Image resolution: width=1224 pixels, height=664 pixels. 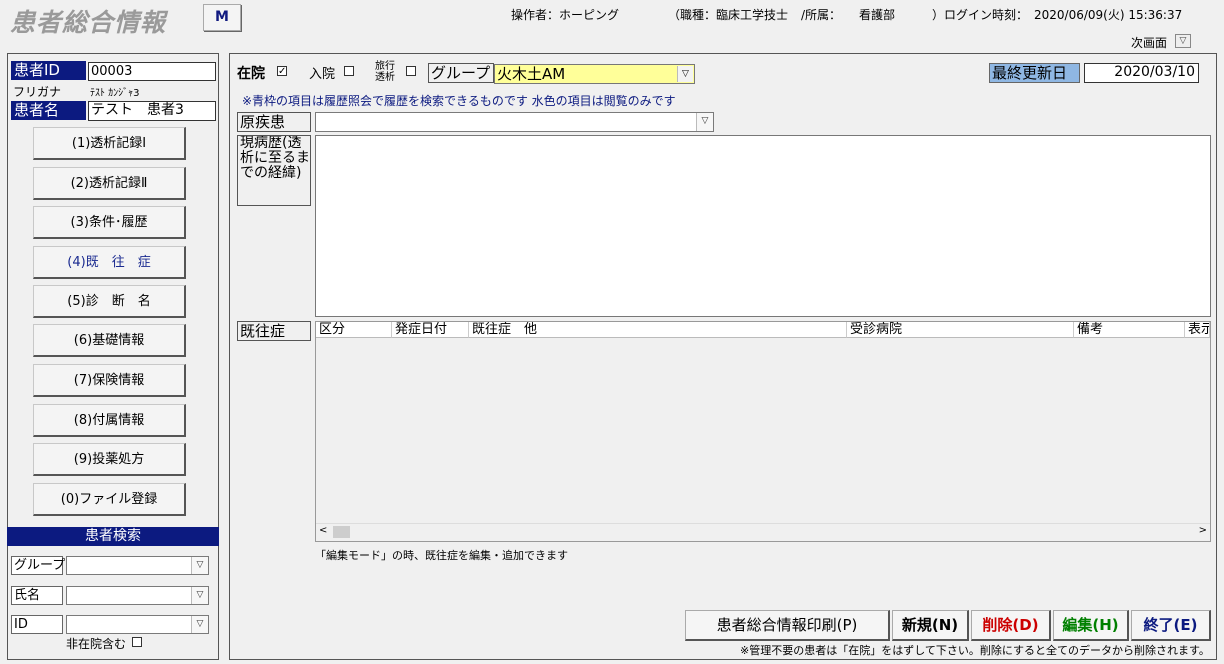 I want to click on chevron-right-icon: >, so click(x=1203, y=530).